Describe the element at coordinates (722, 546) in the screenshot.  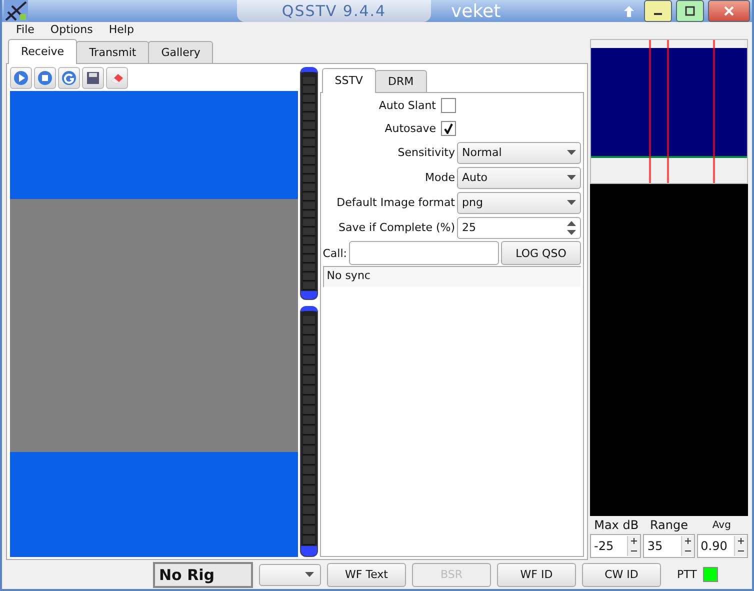
I see `spin-box: 0.90` at that location.